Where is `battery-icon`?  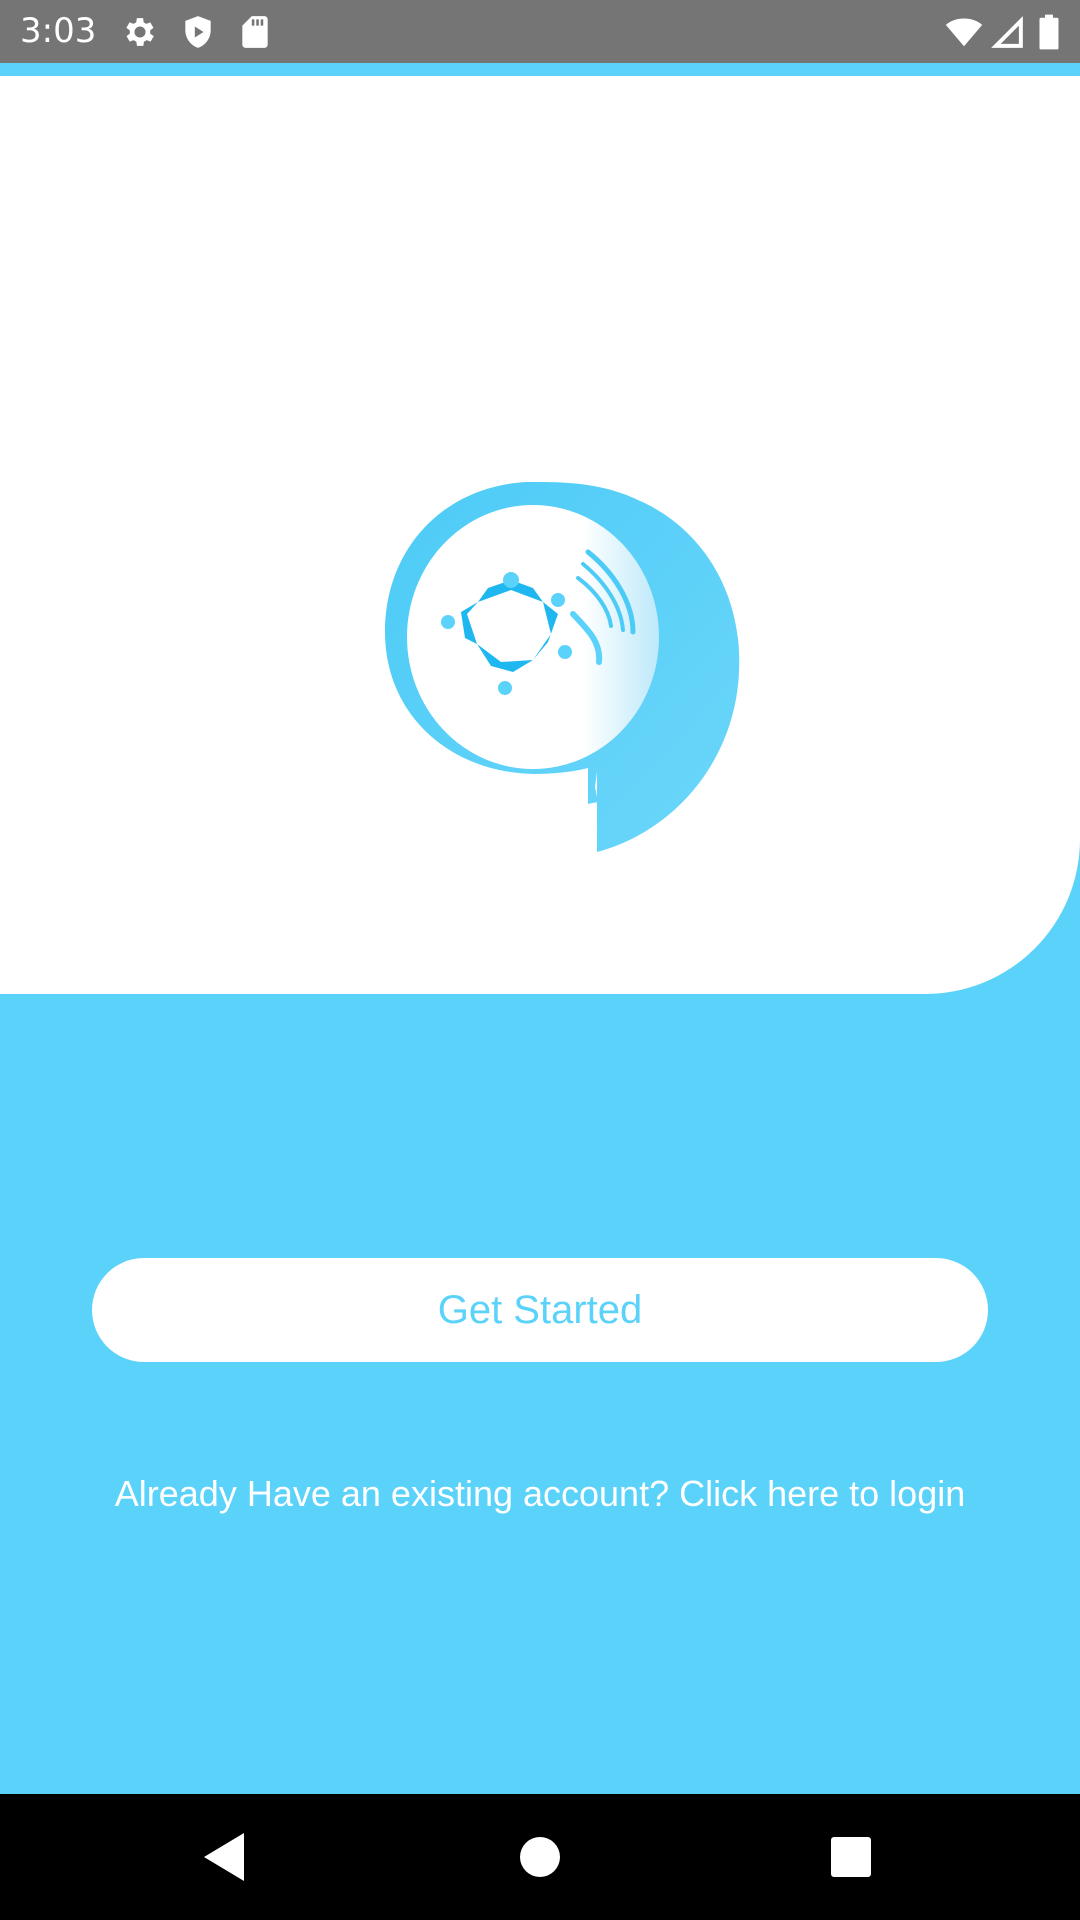
battery-icon is located at coordinates (1049, 32).